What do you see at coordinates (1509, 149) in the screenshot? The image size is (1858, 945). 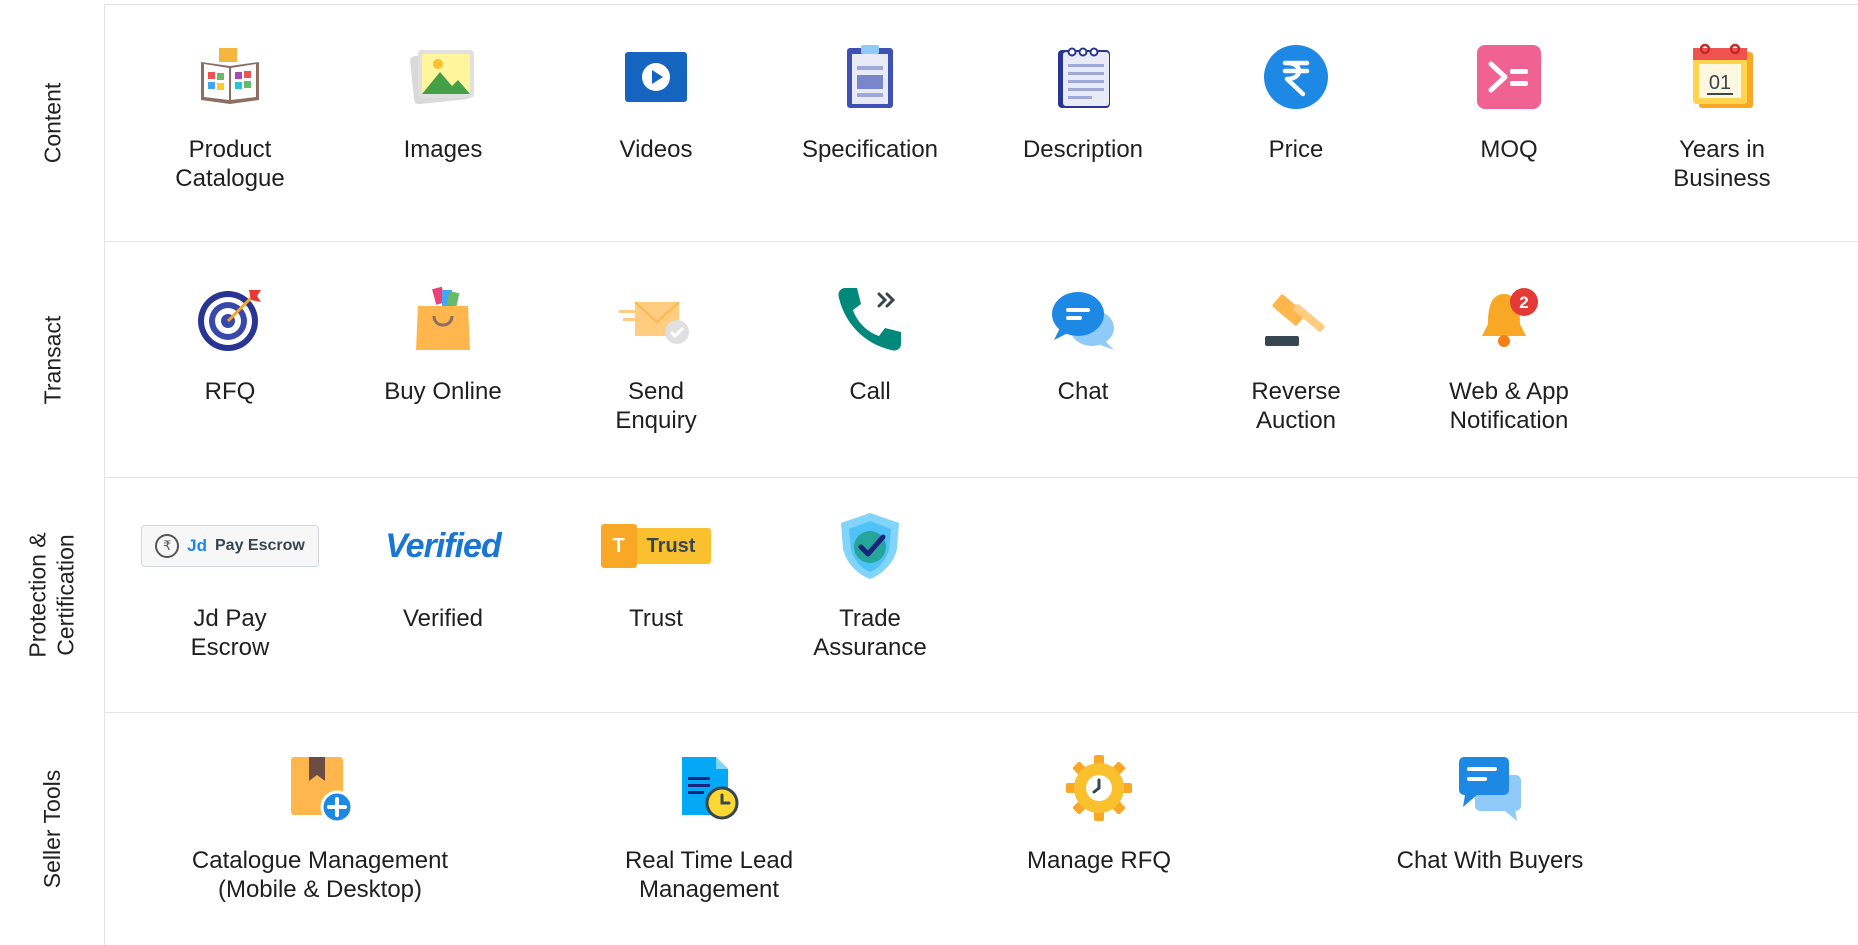 I see `feature-label: MOQ` at bounding box center [1509, 149].